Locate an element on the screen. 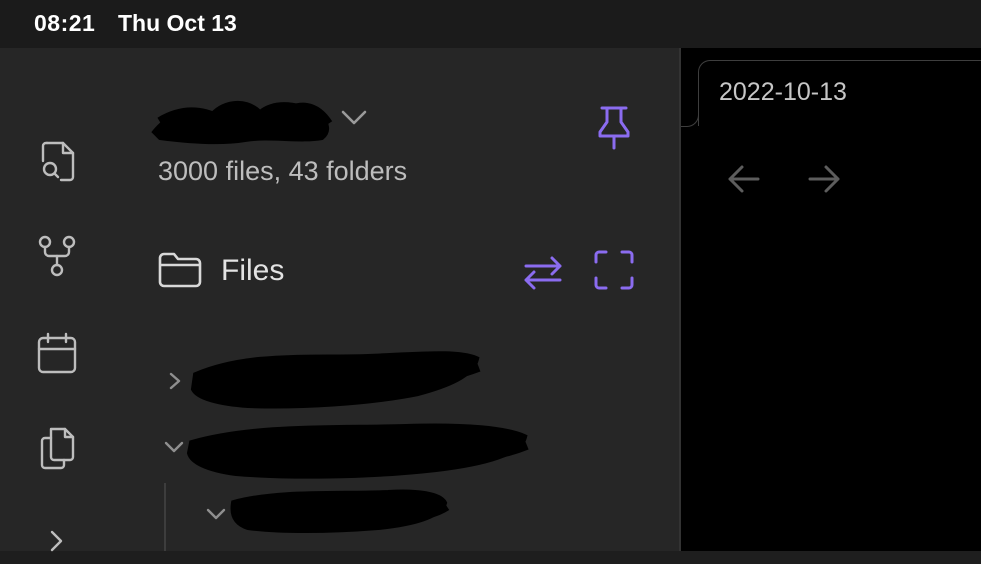 The image size is (981, 564). file-search-icon is located at coordinates (58, 161).